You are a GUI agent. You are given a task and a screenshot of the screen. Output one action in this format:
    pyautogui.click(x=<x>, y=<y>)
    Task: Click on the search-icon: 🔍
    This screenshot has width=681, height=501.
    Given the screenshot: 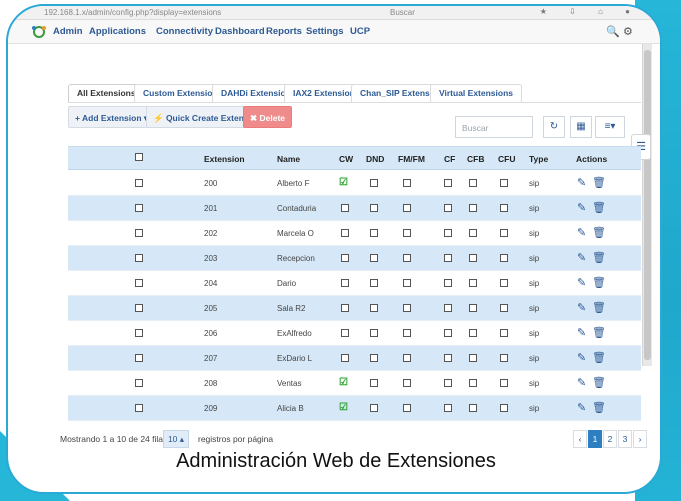 What is the action you would take?
    pyautogui.click(x=613, y=31)
    